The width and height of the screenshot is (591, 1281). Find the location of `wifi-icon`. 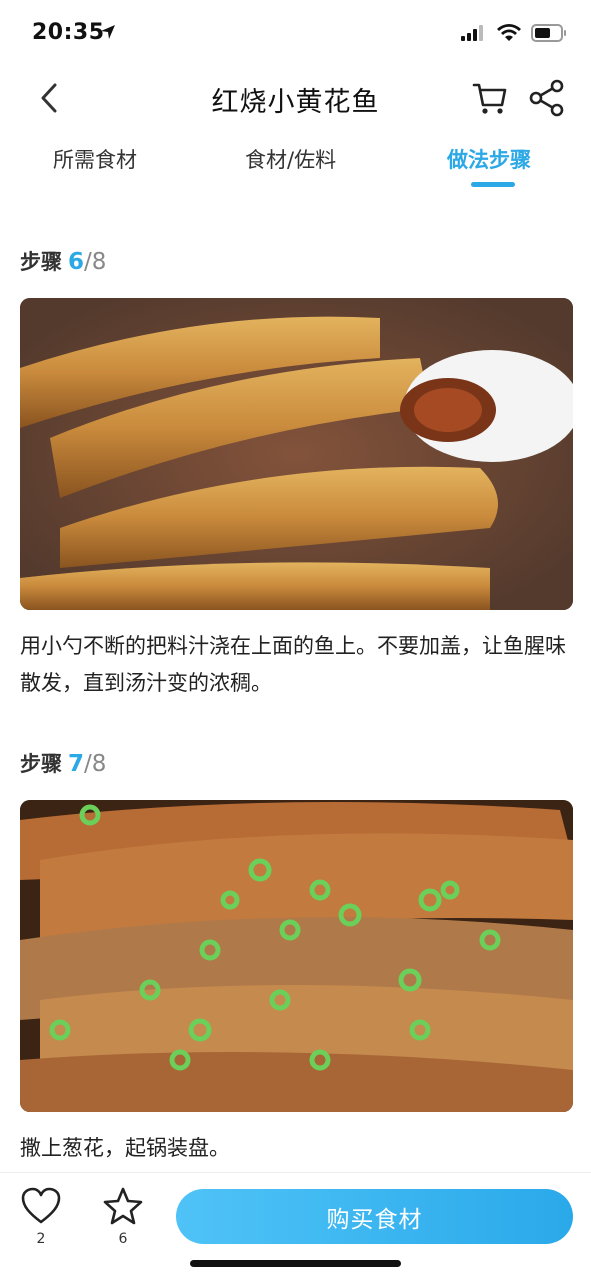

wifi-icon is located at coordinates (509, 32).